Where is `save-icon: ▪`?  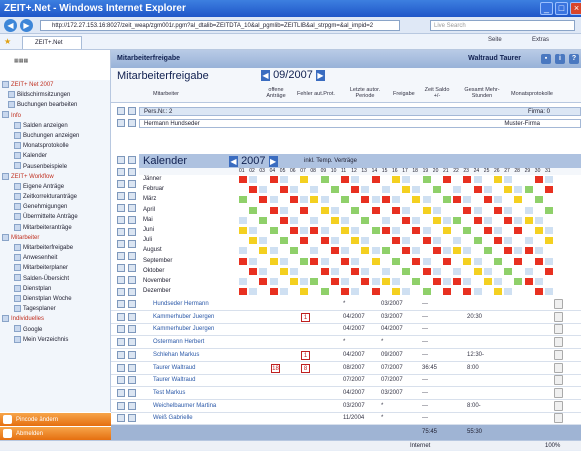 save-icon: ▪ is located at coordinates (546, 59).